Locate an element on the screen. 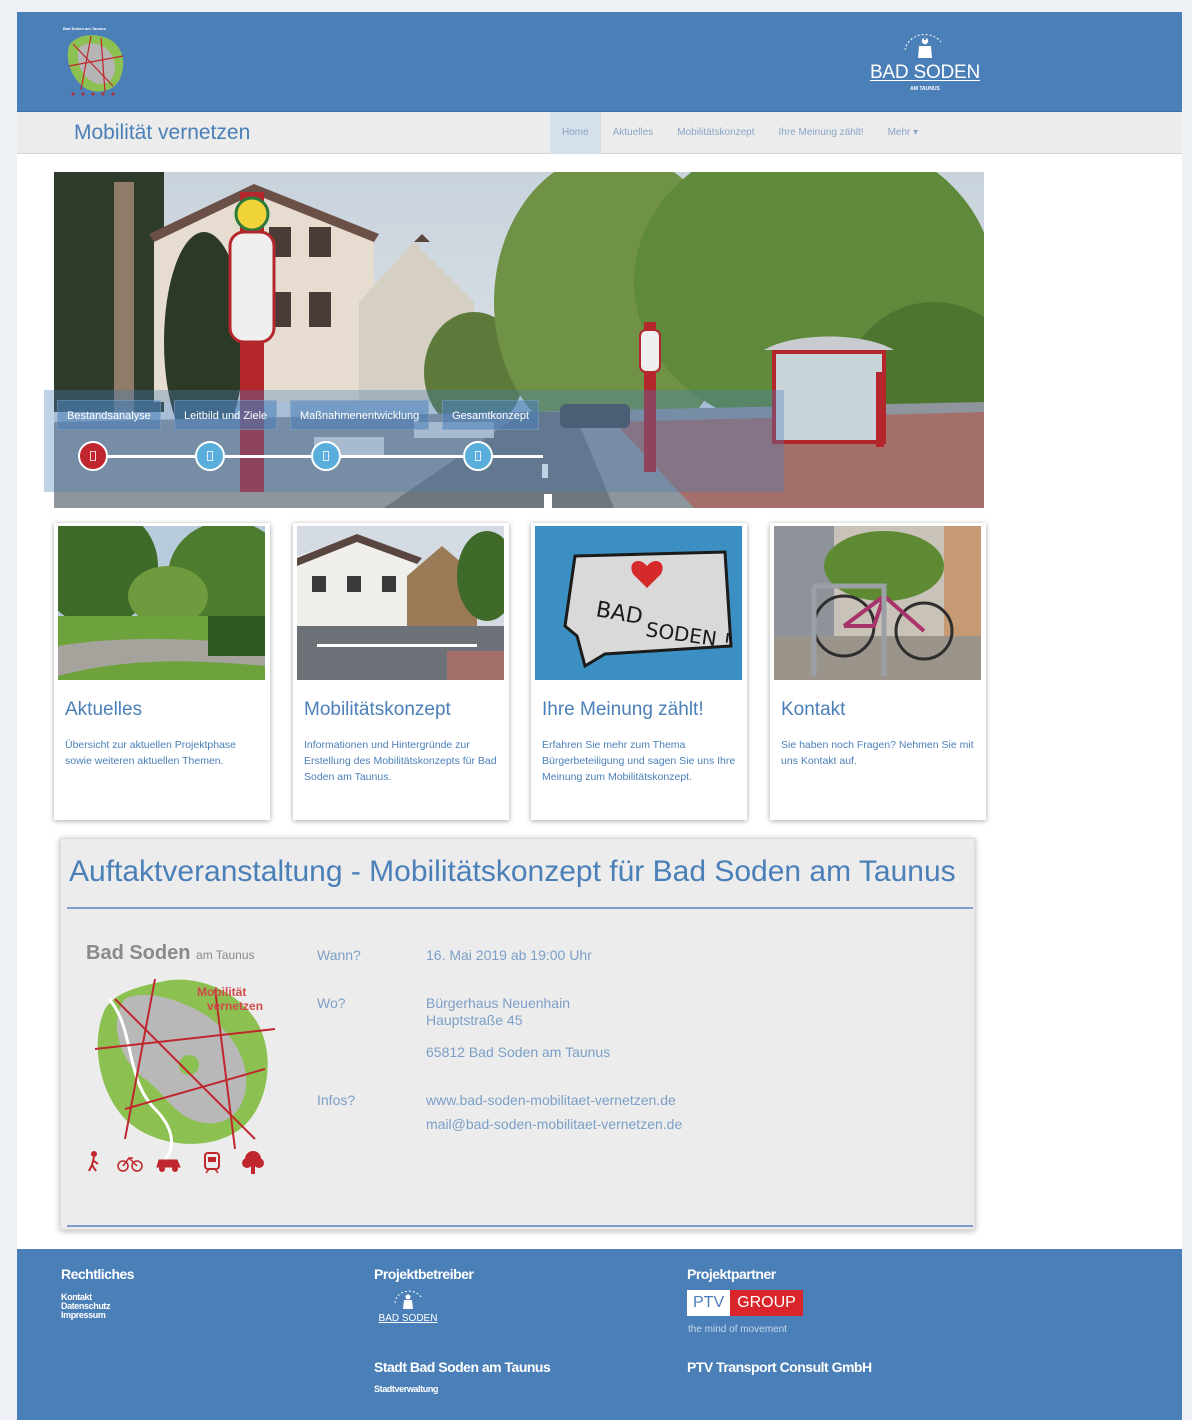  bicycle-photo is located at coordinates (877, 603).